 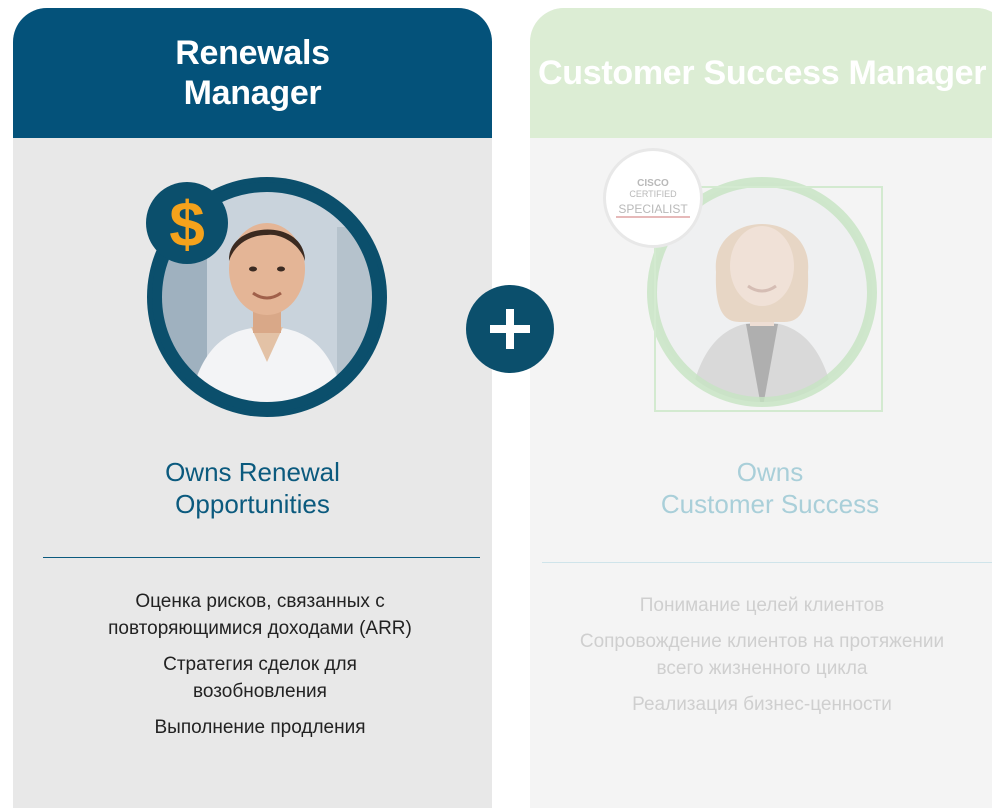 What do you see at coordinates (770, 504) in the screenshot?
I see `caption-line-2: Customer Success` at bounding box center [770, 504].